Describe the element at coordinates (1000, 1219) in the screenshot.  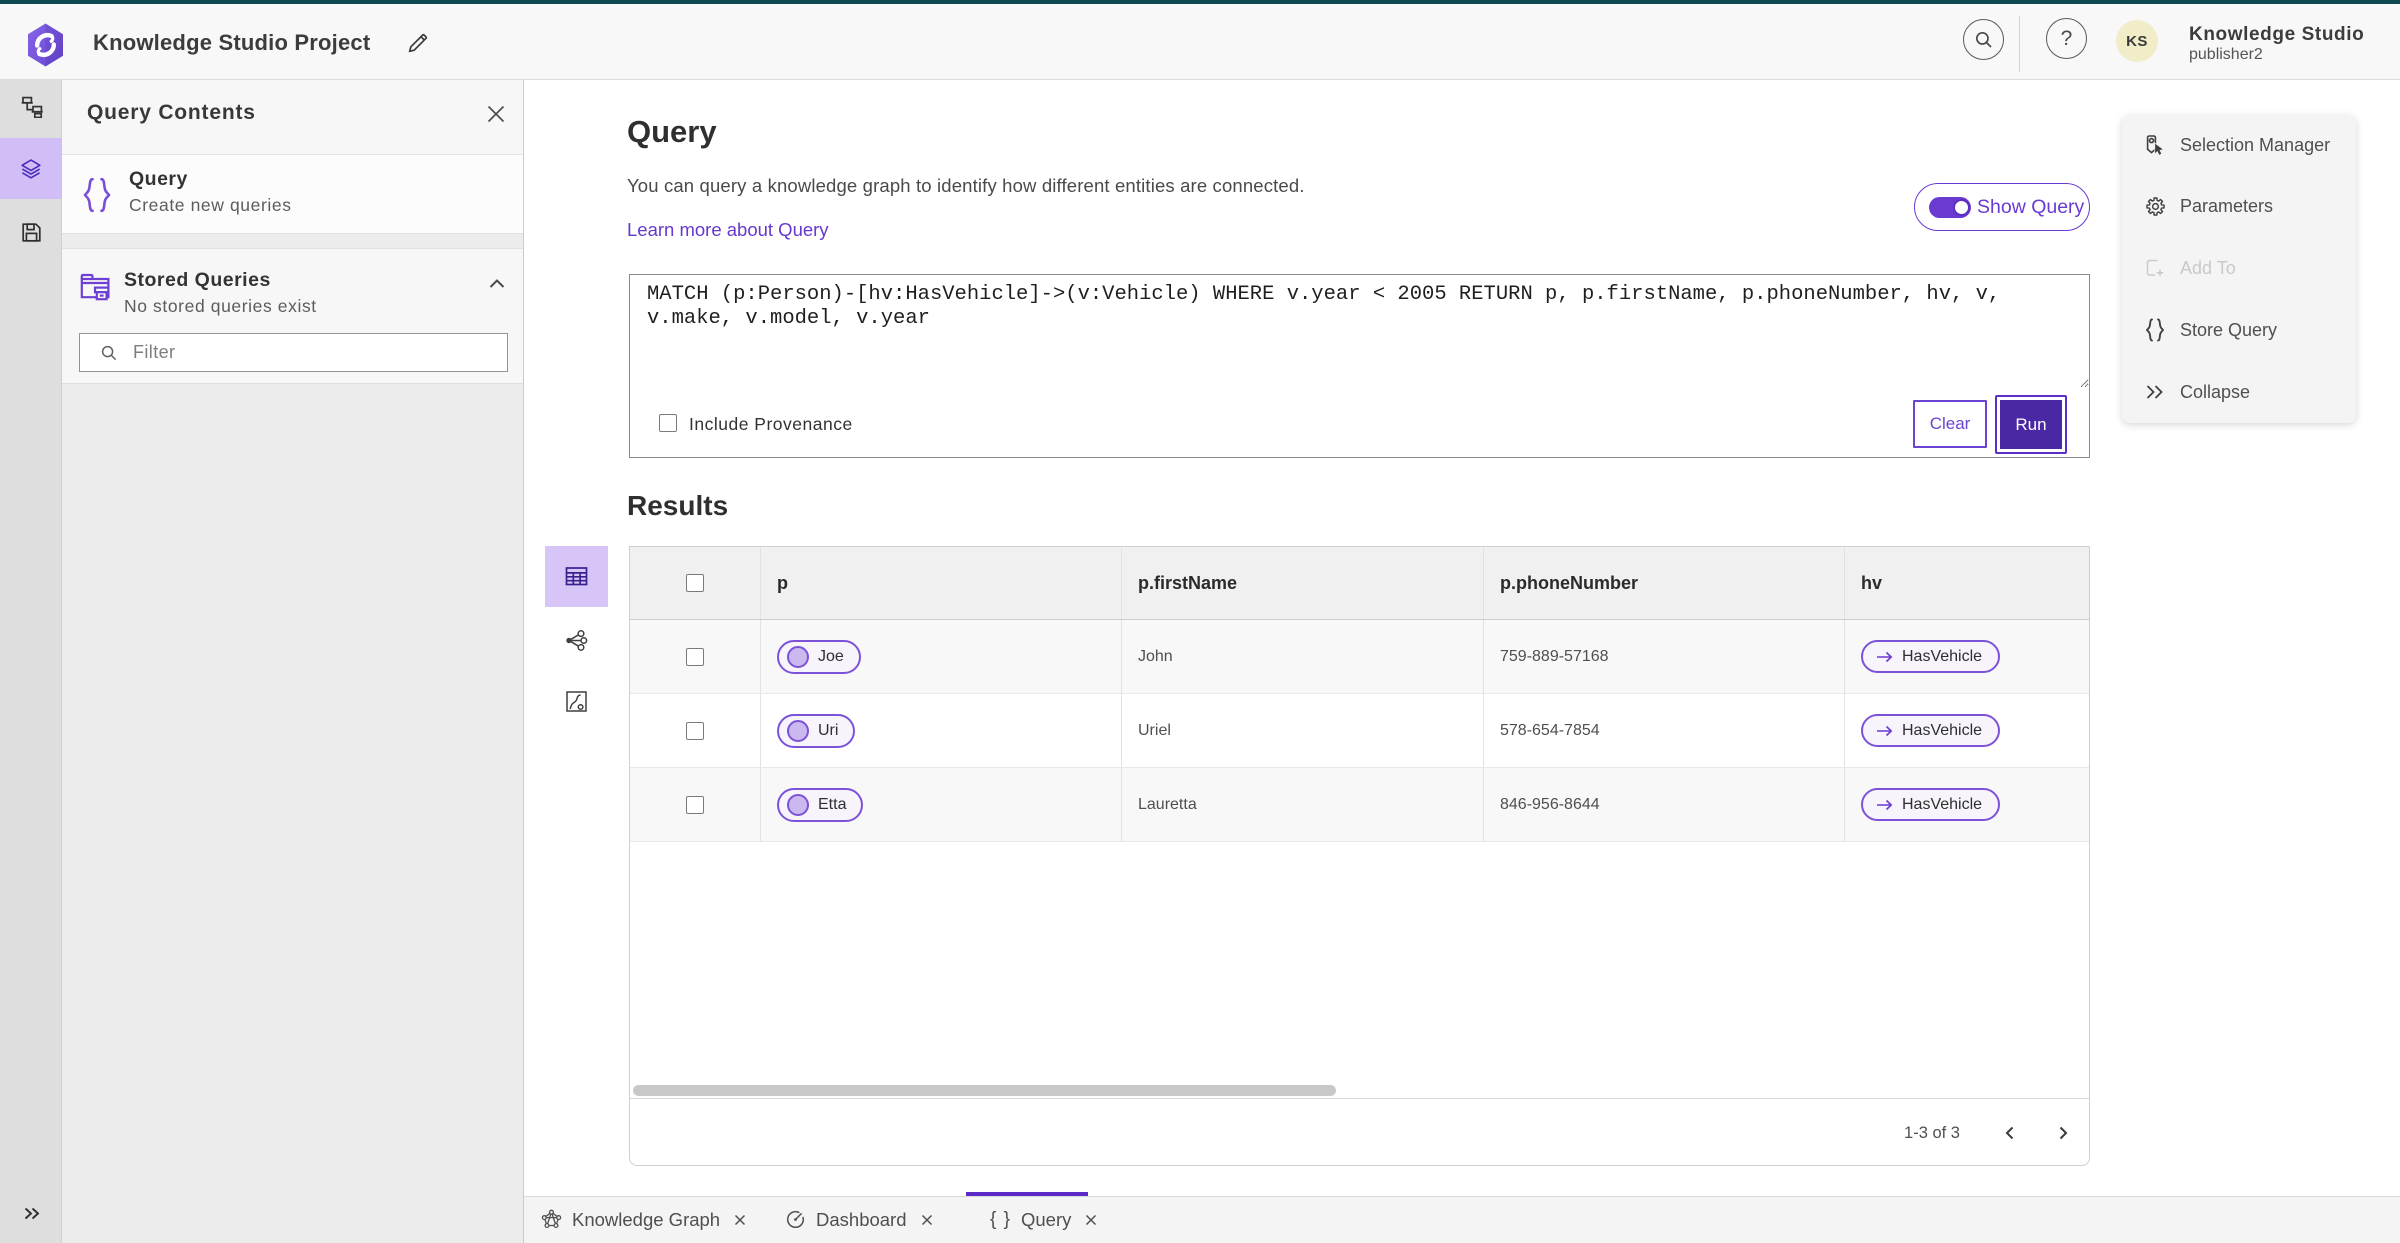
I see `braces-icon: { }` at that location.